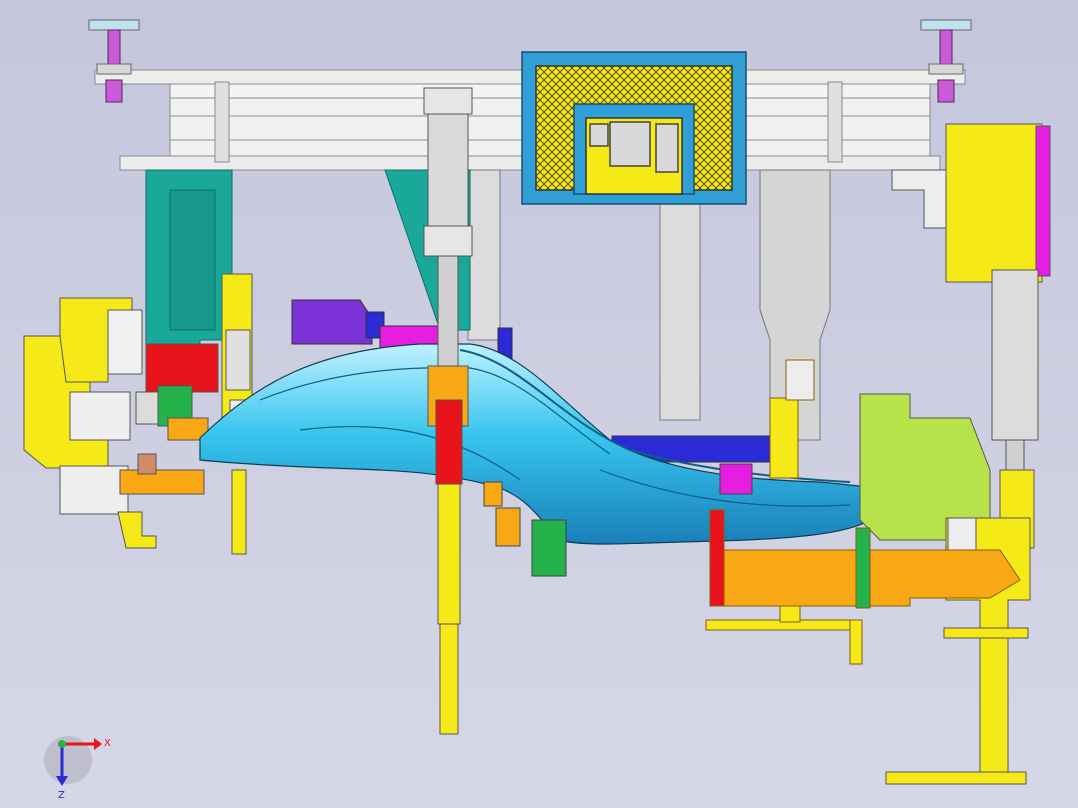 The height and width of the screenshot is (808, 1078). Describe the element at coordinates (62, 744) in the screenshot. I see `triad-origin` at that location.